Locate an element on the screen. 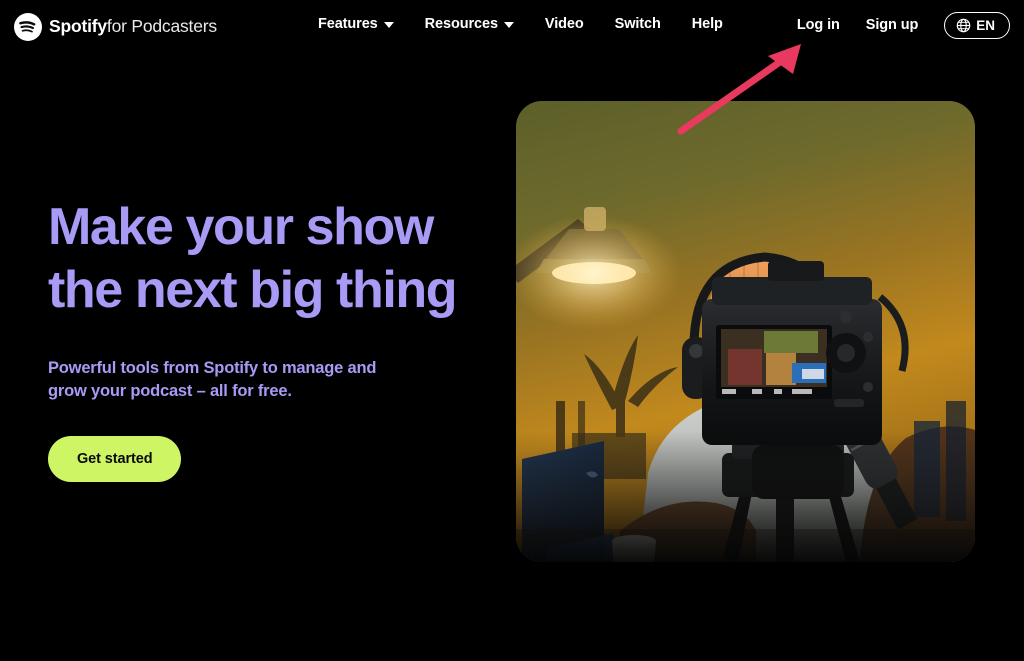  account-actions: Log in Sign up EN is located at coordinates (903, 25).